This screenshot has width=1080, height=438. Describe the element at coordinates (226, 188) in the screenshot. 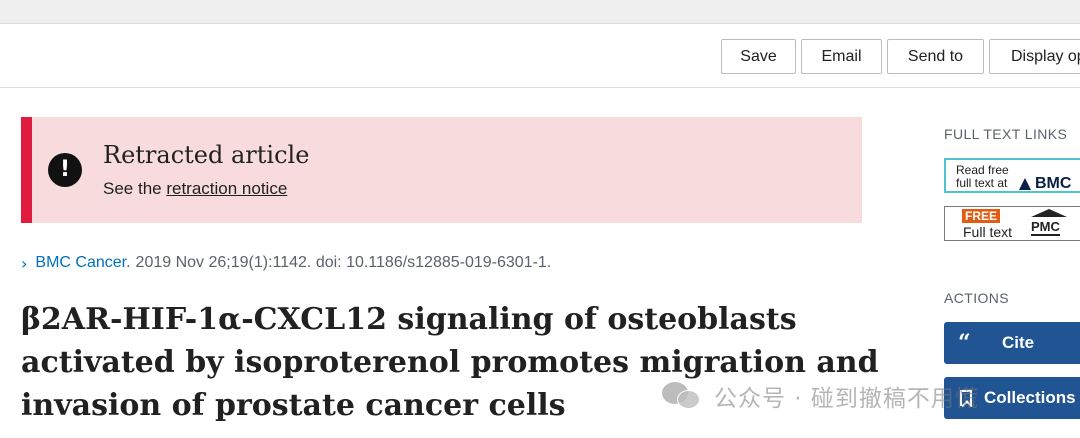

I see `retraction-notice-link: retraction notice` at that location.